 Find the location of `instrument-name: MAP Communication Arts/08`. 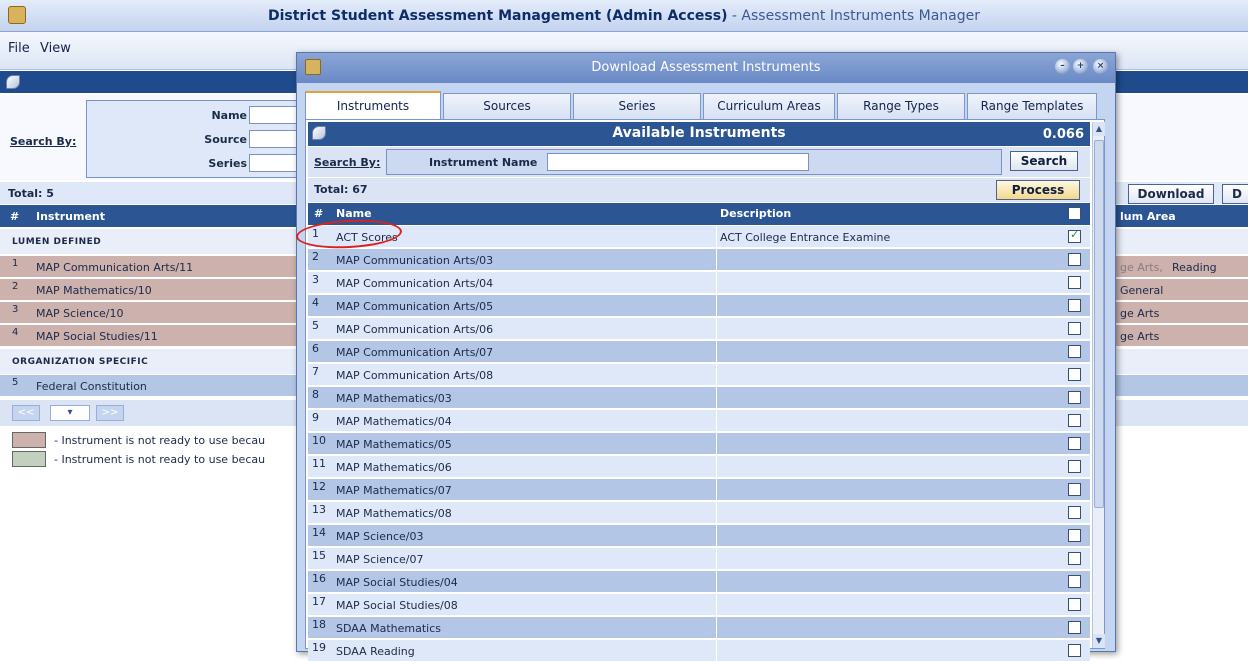

instrument-name: MAP Communication Arts/08 is located at coordinates (415, 375).